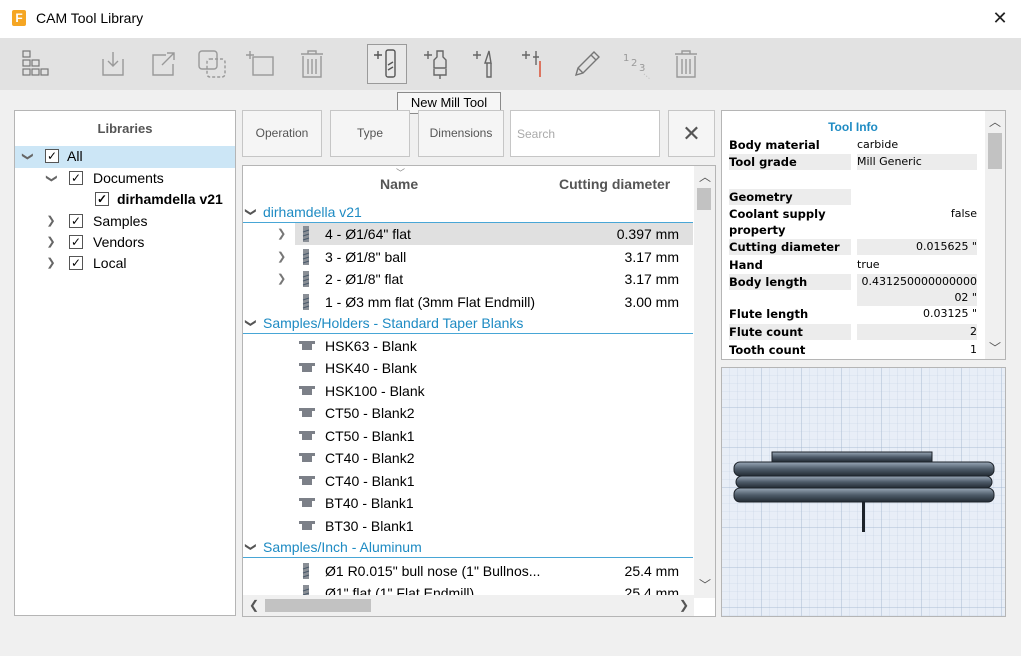 The height and width of the screenshot is (656, 1021). What do you see at coordinates (36, 64) in the screenshot?
I see `views-button` at bounding box center [36, 64].